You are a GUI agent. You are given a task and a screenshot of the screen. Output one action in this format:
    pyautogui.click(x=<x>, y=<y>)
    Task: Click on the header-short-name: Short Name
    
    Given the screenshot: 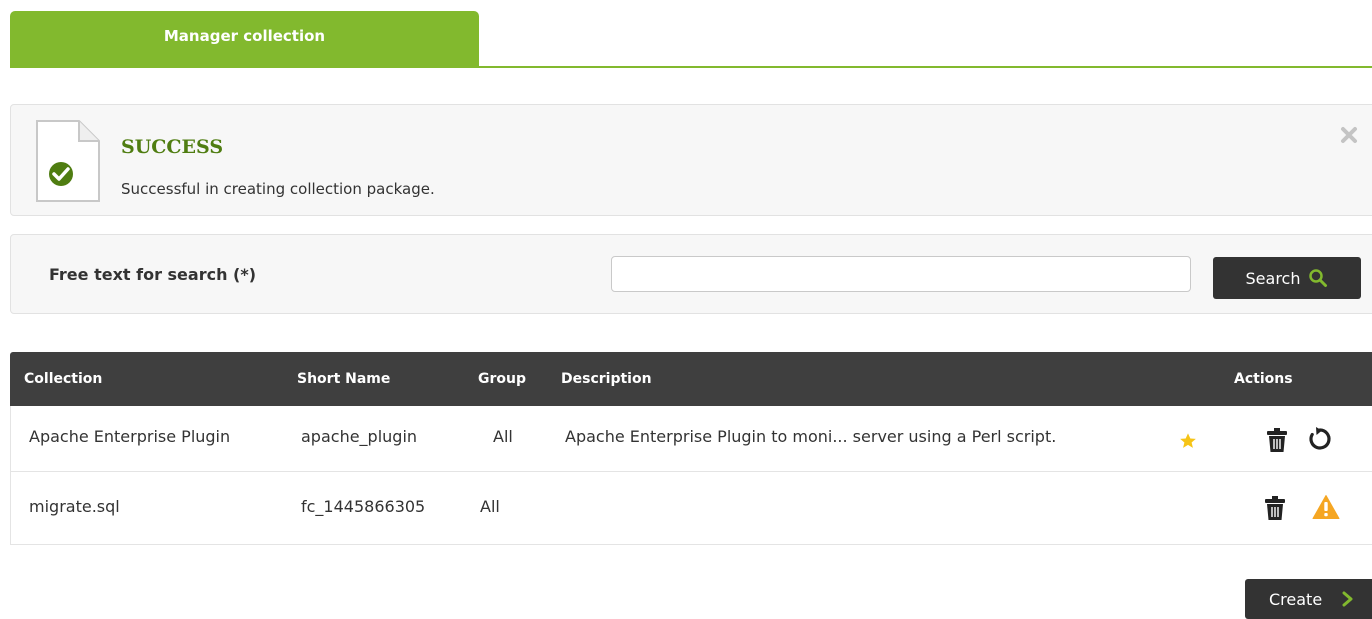 What is the action you would take?
    pyautogui.click(x=344, y=379)
    